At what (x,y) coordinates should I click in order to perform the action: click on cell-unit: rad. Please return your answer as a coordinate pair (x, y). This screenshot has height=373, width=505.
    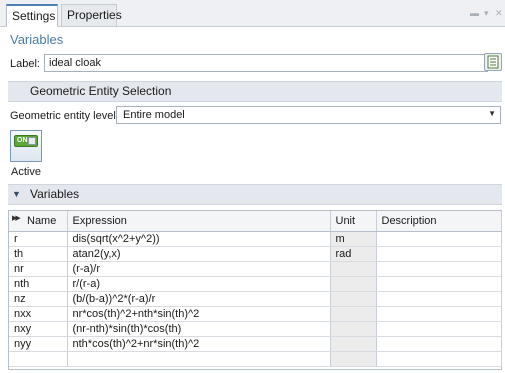
    Looking at the image, I should click on (353, 254).